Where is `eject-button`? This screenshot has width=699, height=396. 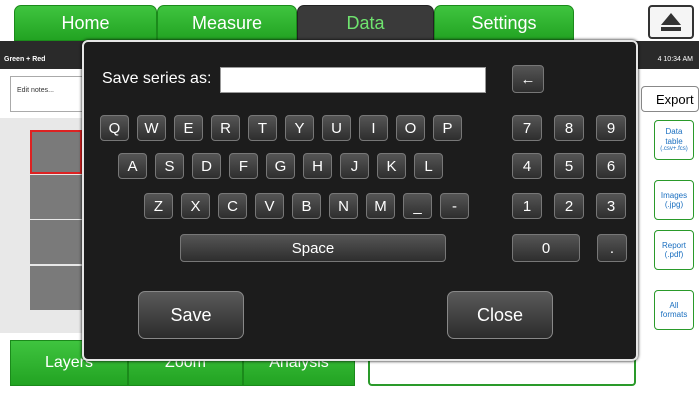 eject-button is located at coordinates (671, 22).